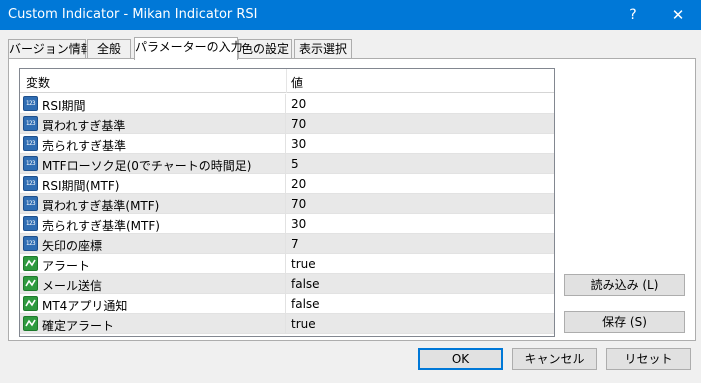 The height and width of the screenshot is (383, 701). Describe the element at coordinates (153, 243) in the screenshot. I see `variable-cell: 123 矢印の座標` at that location.